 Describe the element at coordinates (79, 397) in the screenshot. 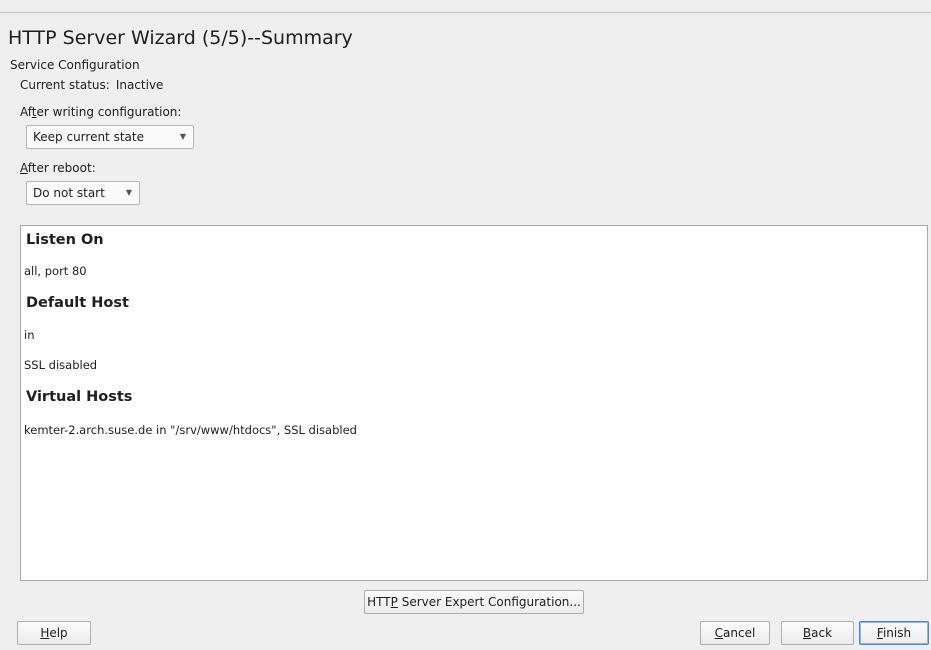

I see `virtual-hosts-heading: Virtual Hosts` at that location.